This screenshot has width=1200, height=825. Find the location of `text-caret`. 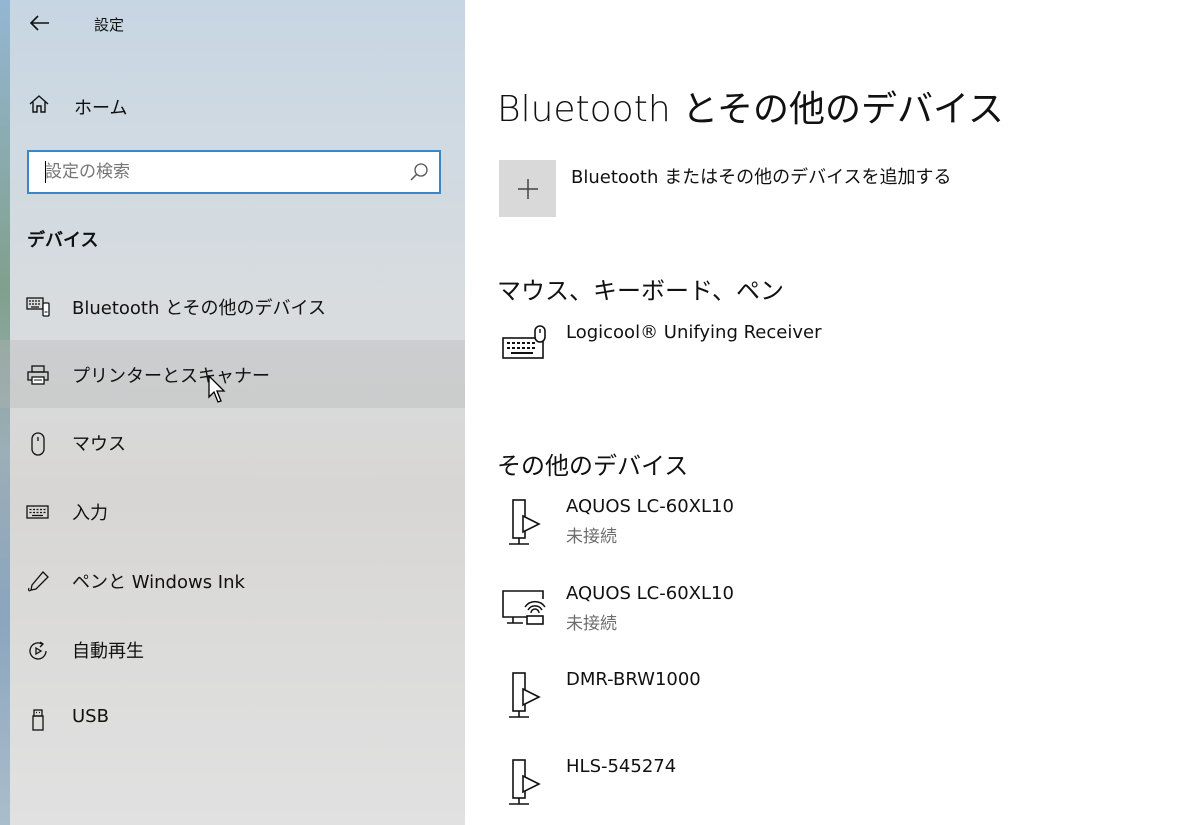

text-caret is located at coordinates (45, 172).